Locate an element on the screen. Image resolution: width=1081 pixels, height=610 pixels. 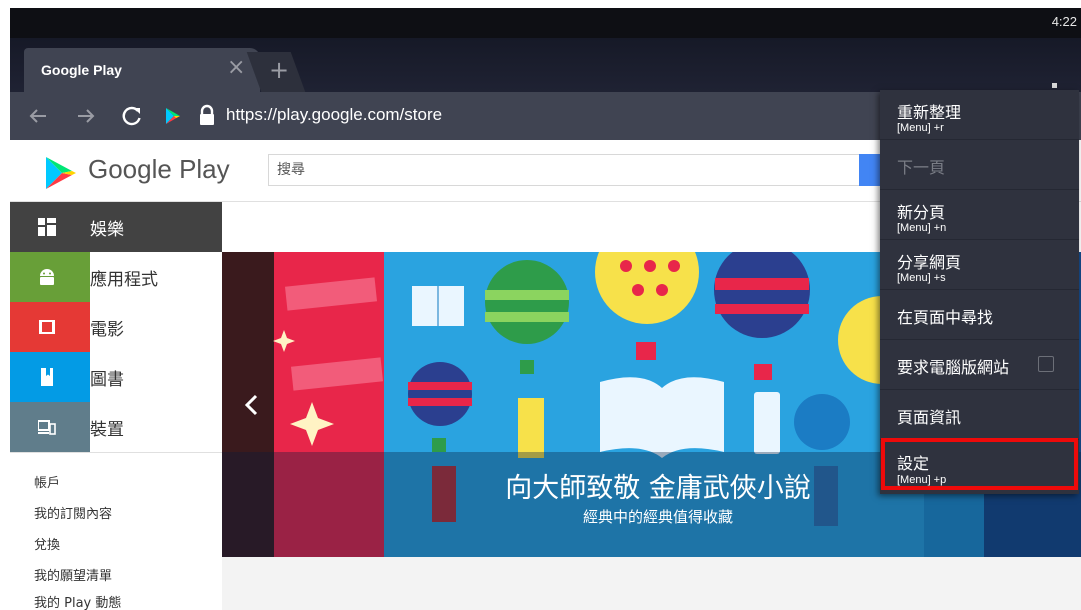
menu-item-label: 重新整理 is located at coordinates (929, 112).